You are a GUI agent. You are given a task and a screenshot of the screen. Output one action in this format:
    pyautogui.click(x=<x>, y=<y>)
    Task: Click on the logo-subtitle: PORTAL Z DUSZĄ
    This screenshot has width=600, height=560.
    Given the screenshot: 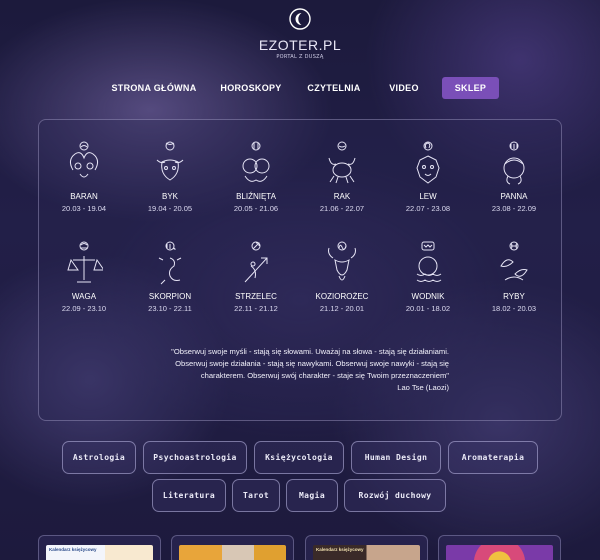 What is the action you would take?
    pyautogui.click(x=300, y=57)
    